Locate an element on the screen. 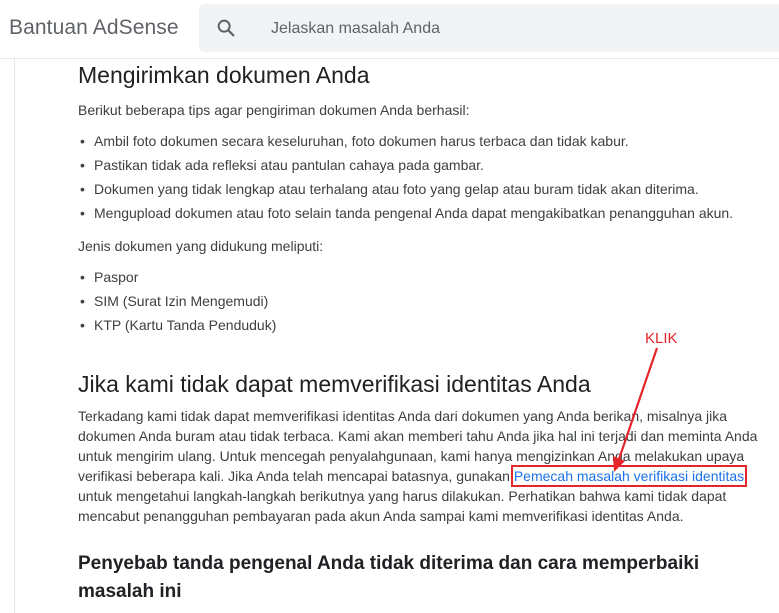 This screenshot has height=613, width=779. doc-types-intro: Jenis dokumen yang didukung meliputi: is located at coordinates (201, 246).